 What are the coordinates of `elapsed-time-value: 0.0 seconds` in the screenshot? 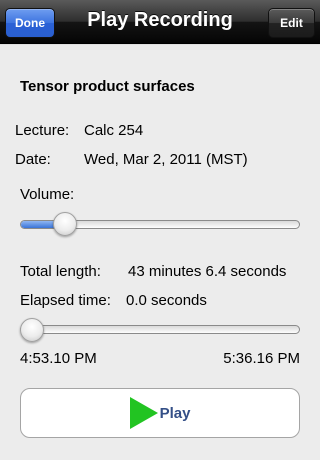 It's located at (166, 300).